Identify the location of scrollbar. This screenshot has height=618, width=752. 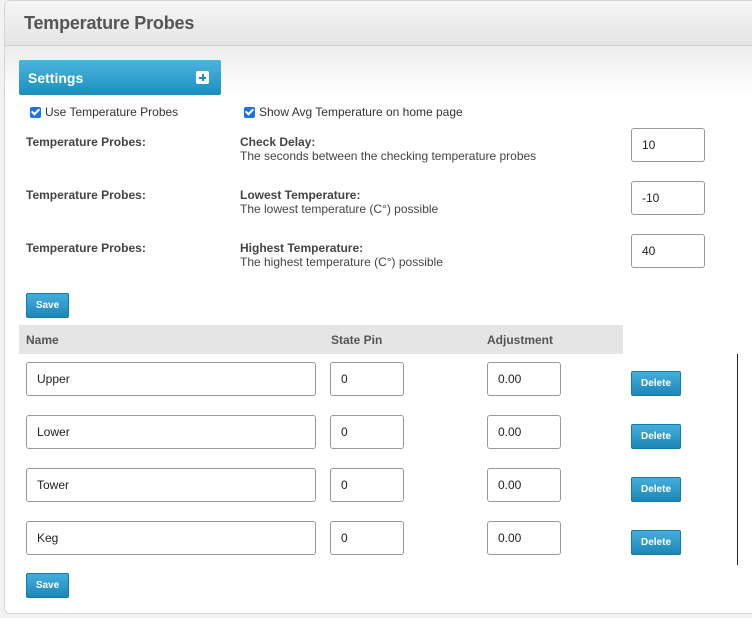
(737, 459).